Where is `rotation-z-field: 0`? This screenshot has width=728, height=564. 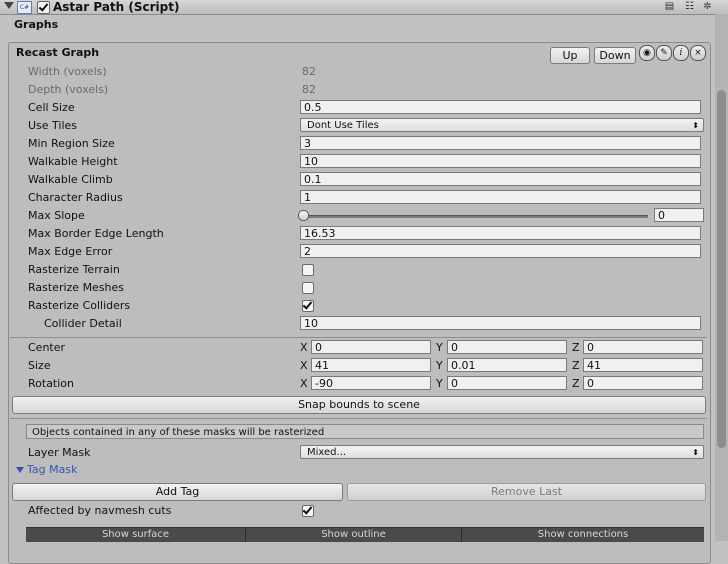 rotation-z-field: 0 is located at coordinates (643, 383).